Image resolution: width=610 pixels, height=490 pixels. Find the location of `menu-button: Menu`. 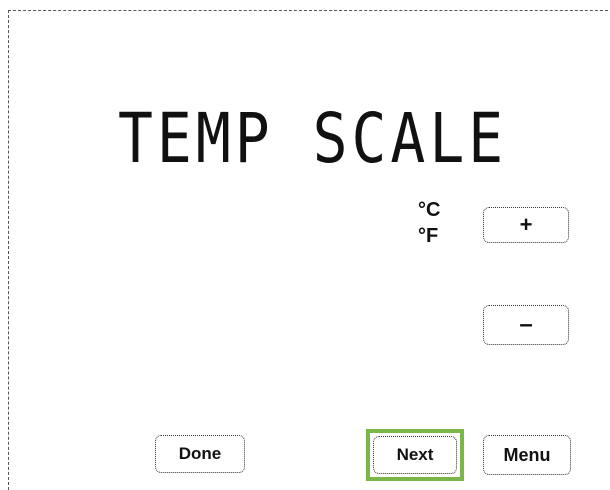

menu-button: Menu is located at coordinates (527, 455).